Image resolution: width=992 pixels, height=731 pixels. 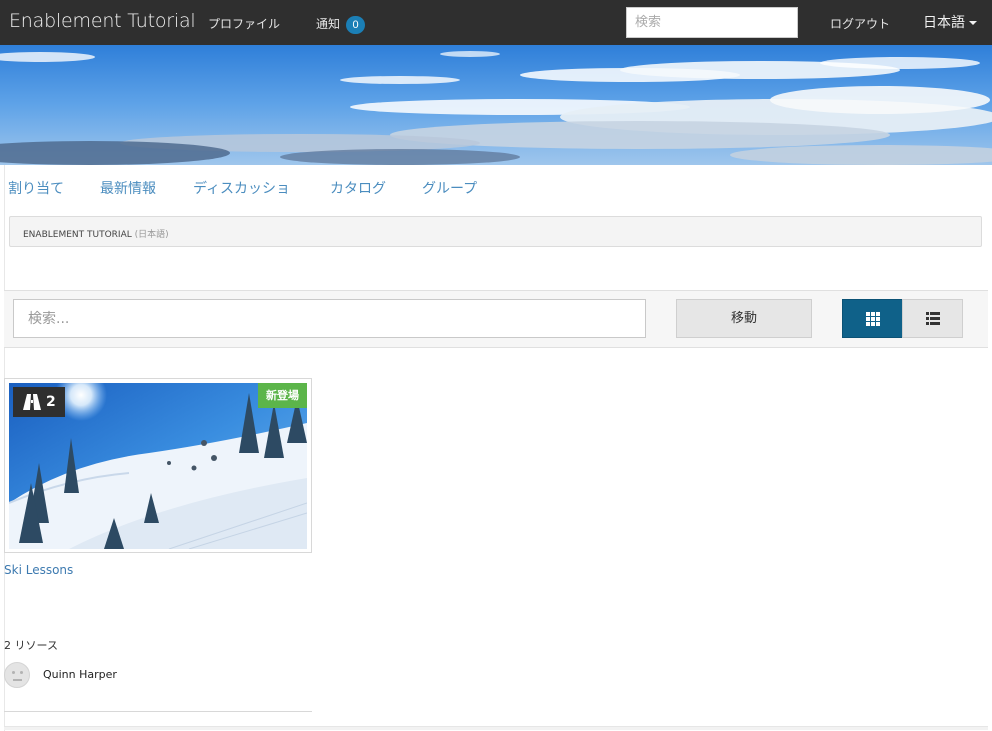 I want to click on tab-discussions: ディスカッショ, so click(x=241, y=188).